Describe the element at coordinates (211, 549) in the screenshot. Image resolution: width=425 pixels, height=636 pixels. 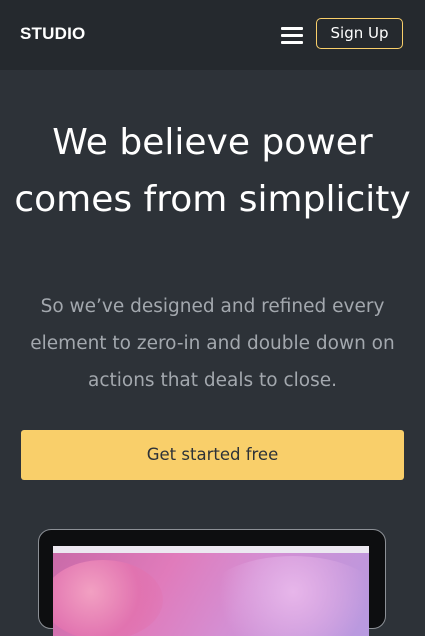
I see `screen-menubar` at that location.